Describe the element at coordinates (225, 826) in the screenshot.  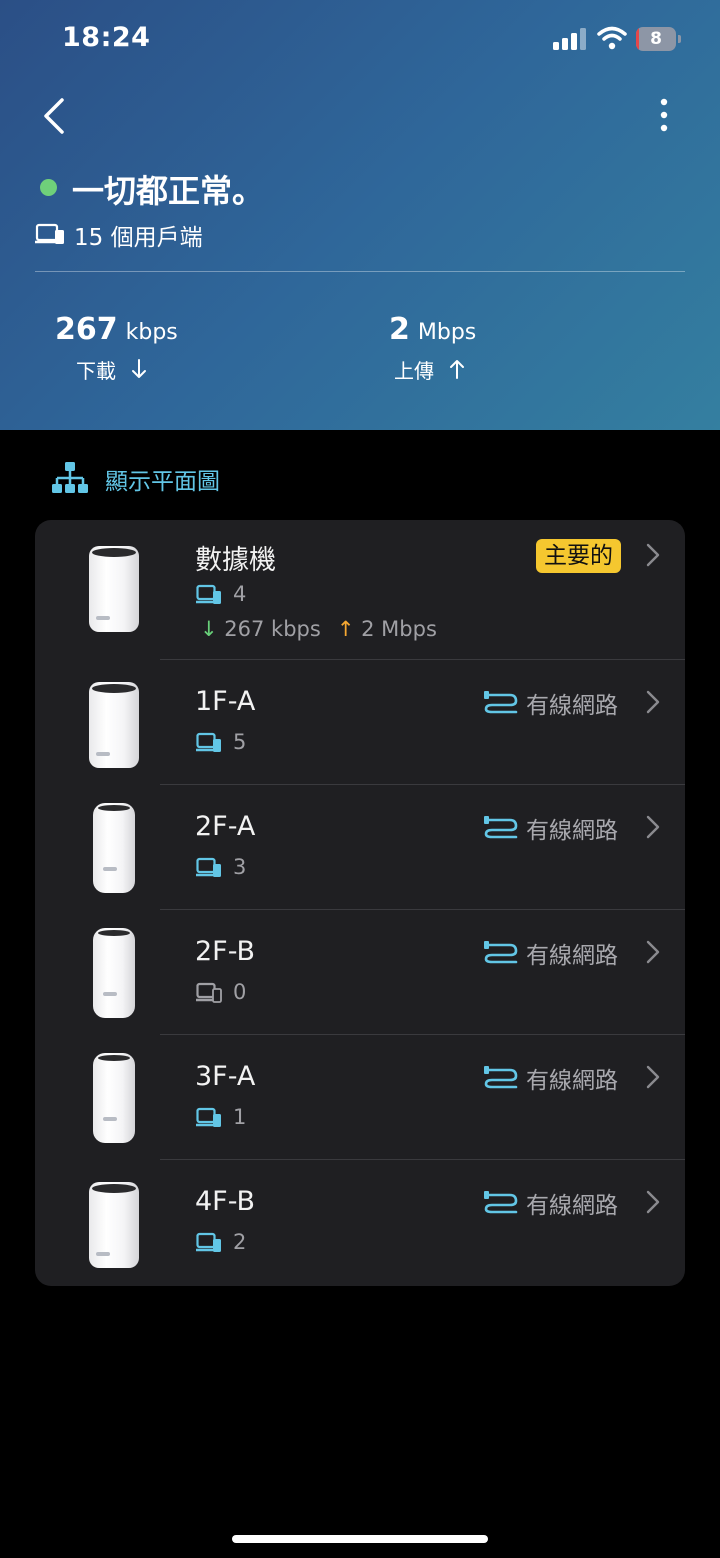
I see `device-name: 2F-A` at that location.